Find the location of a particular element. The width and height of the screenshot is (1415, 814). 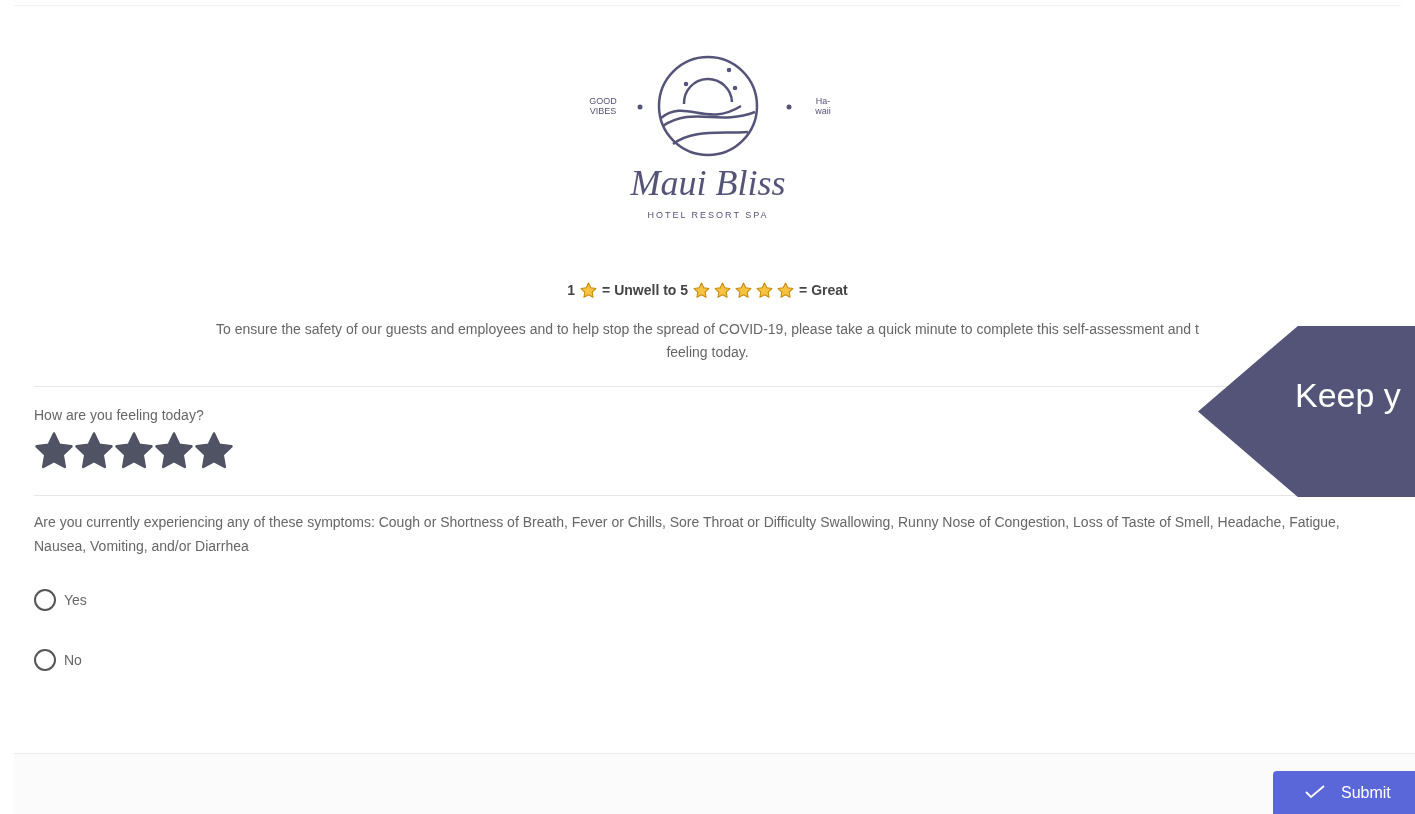

legend-text: = Great is located at coordinates (823, 290).